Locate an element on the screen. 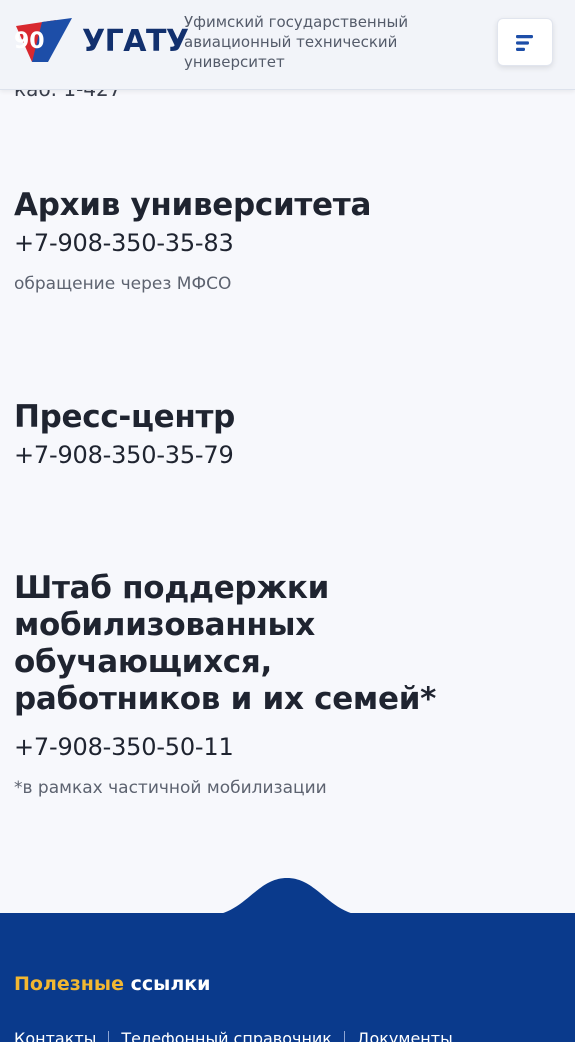 The height and width of the screenshot is (1042, 575). section-title-line: мобилизованных обучающихся, is located at coordinates (164, 643).